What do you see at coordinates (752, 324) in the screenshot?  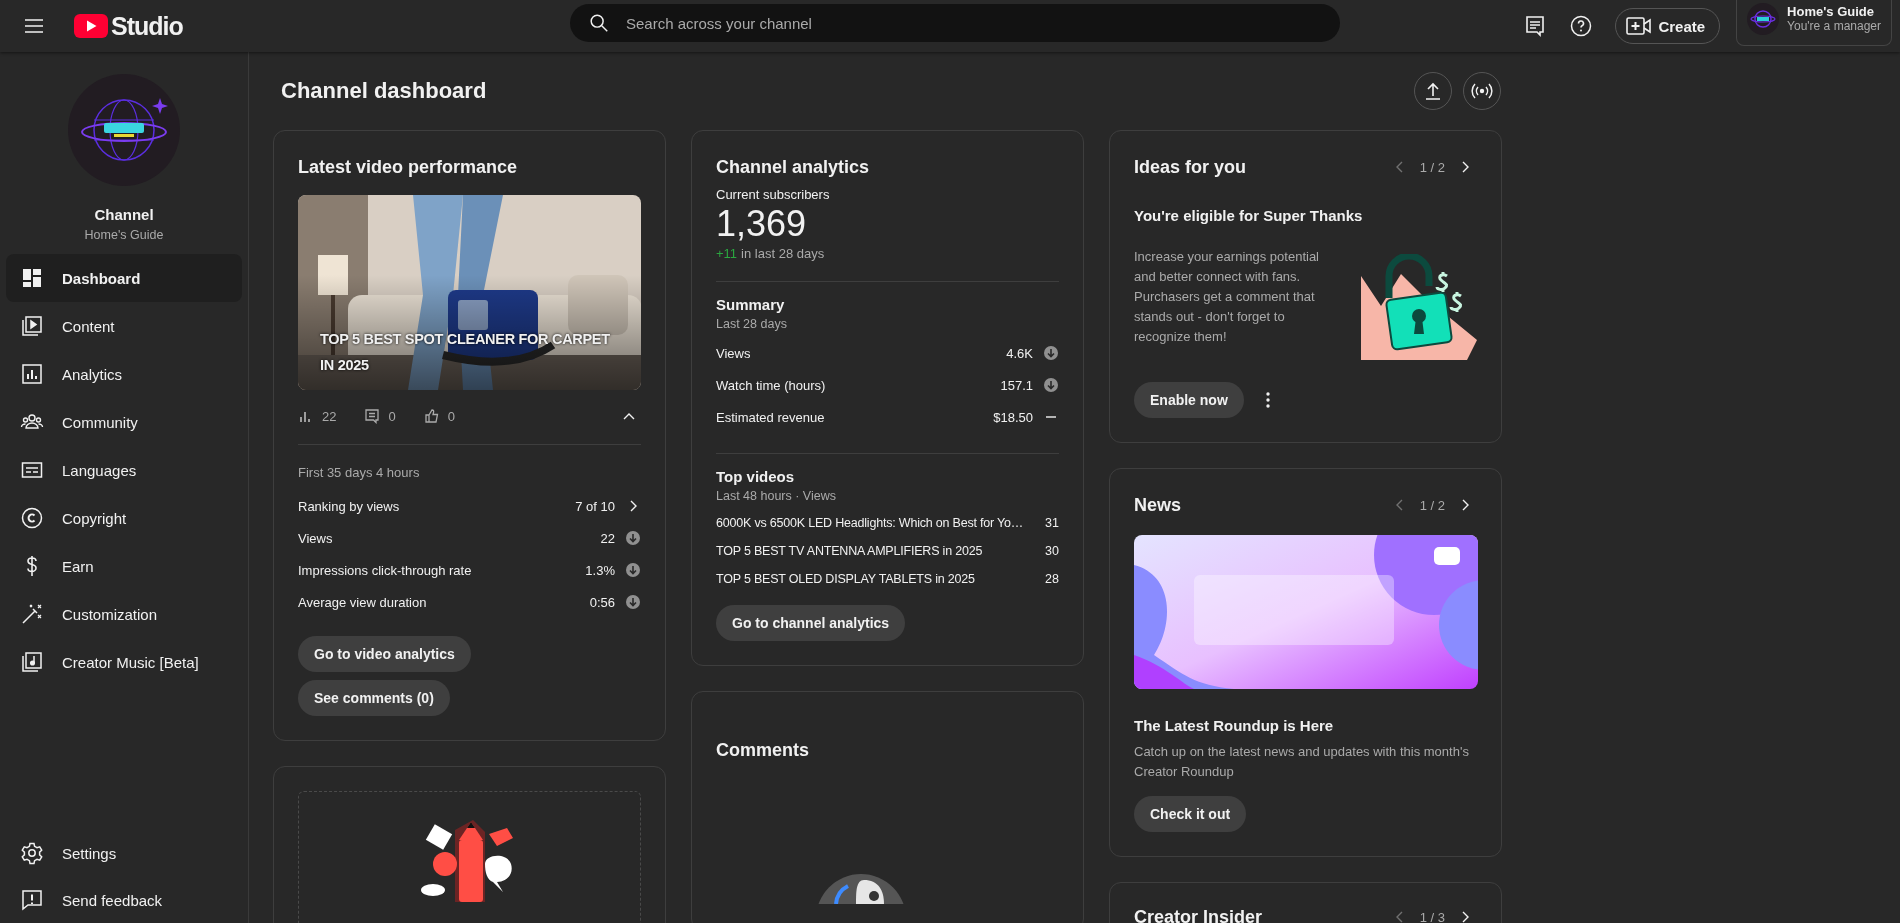 I see `period-label: Last 28 days` at bounding box center [752, 324].